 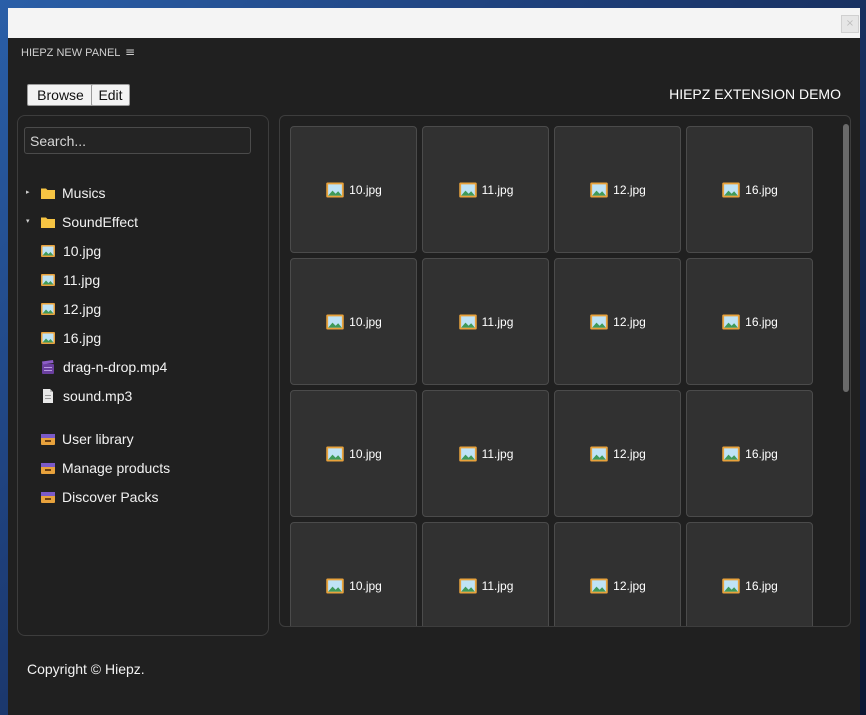 What do you see at coordinates (138, 193) in the screenshot?
I see `tree-folder-musics: ▸ Musics` at bounding box center [138, 193].